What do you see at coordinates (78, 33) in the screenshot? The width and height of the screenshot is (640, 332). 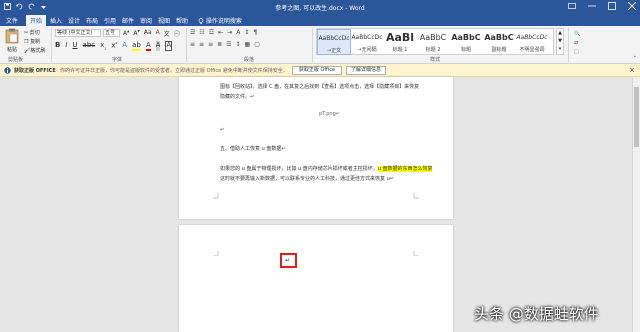 I see `font-name-select: 等线 (中文正文)` at bounding box center [78, 33].